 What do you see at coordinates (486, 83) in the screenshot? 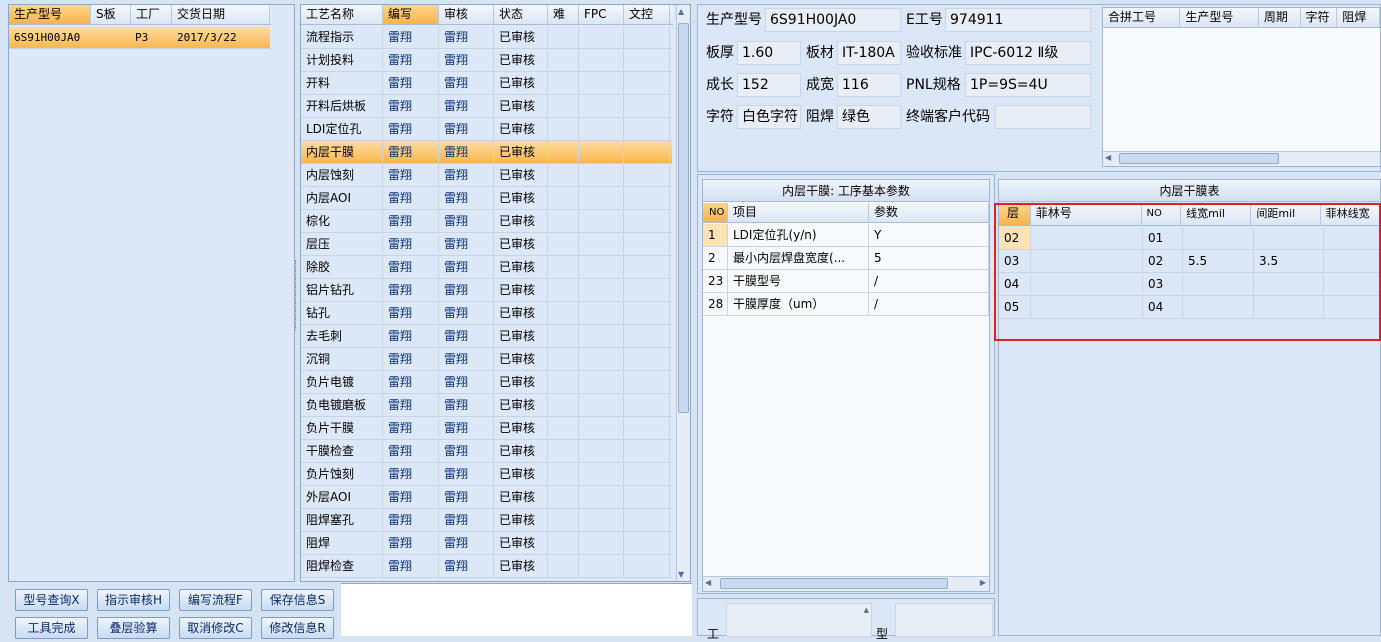
I see `table-row: 开料 雷翔 雷翔 已审核` at bounding box center [486, 83].